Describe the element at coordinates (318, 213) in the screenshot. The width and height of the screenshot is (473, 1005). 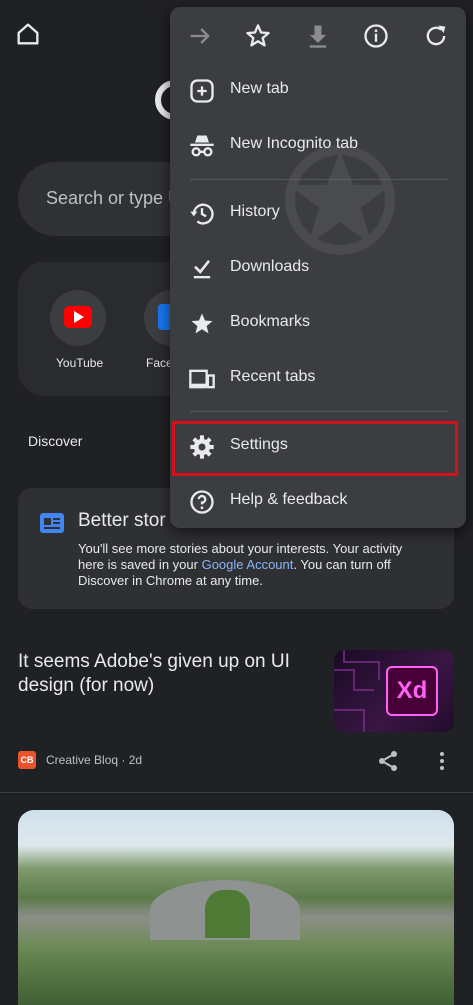
I see `menu-item-history: History` at that location.